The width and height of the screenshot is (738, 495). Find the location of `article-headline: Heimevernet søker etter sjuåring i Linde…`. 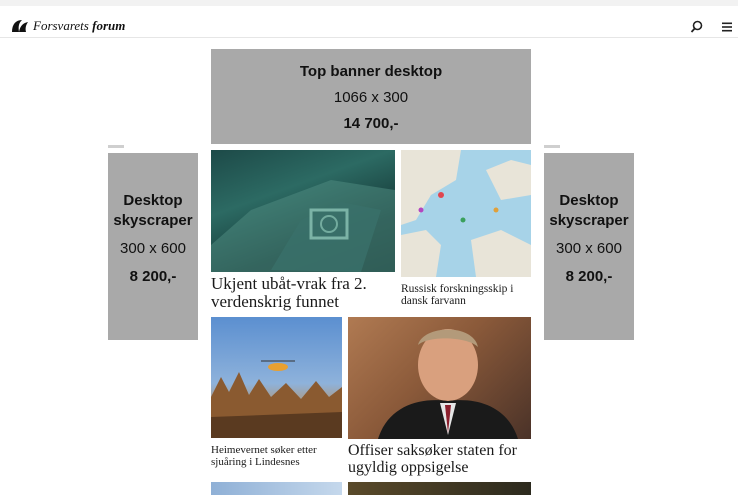

article-headline: Heimevernet søker etter sjuåring i Linde… is located at coordinates (278, 456).